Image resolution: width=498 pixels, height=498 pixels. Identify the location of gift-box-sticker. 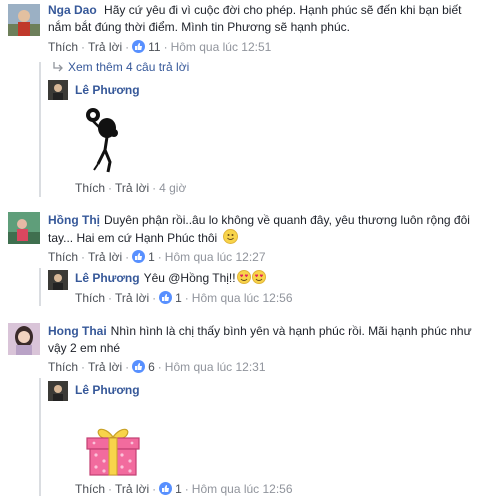
(113, 451).